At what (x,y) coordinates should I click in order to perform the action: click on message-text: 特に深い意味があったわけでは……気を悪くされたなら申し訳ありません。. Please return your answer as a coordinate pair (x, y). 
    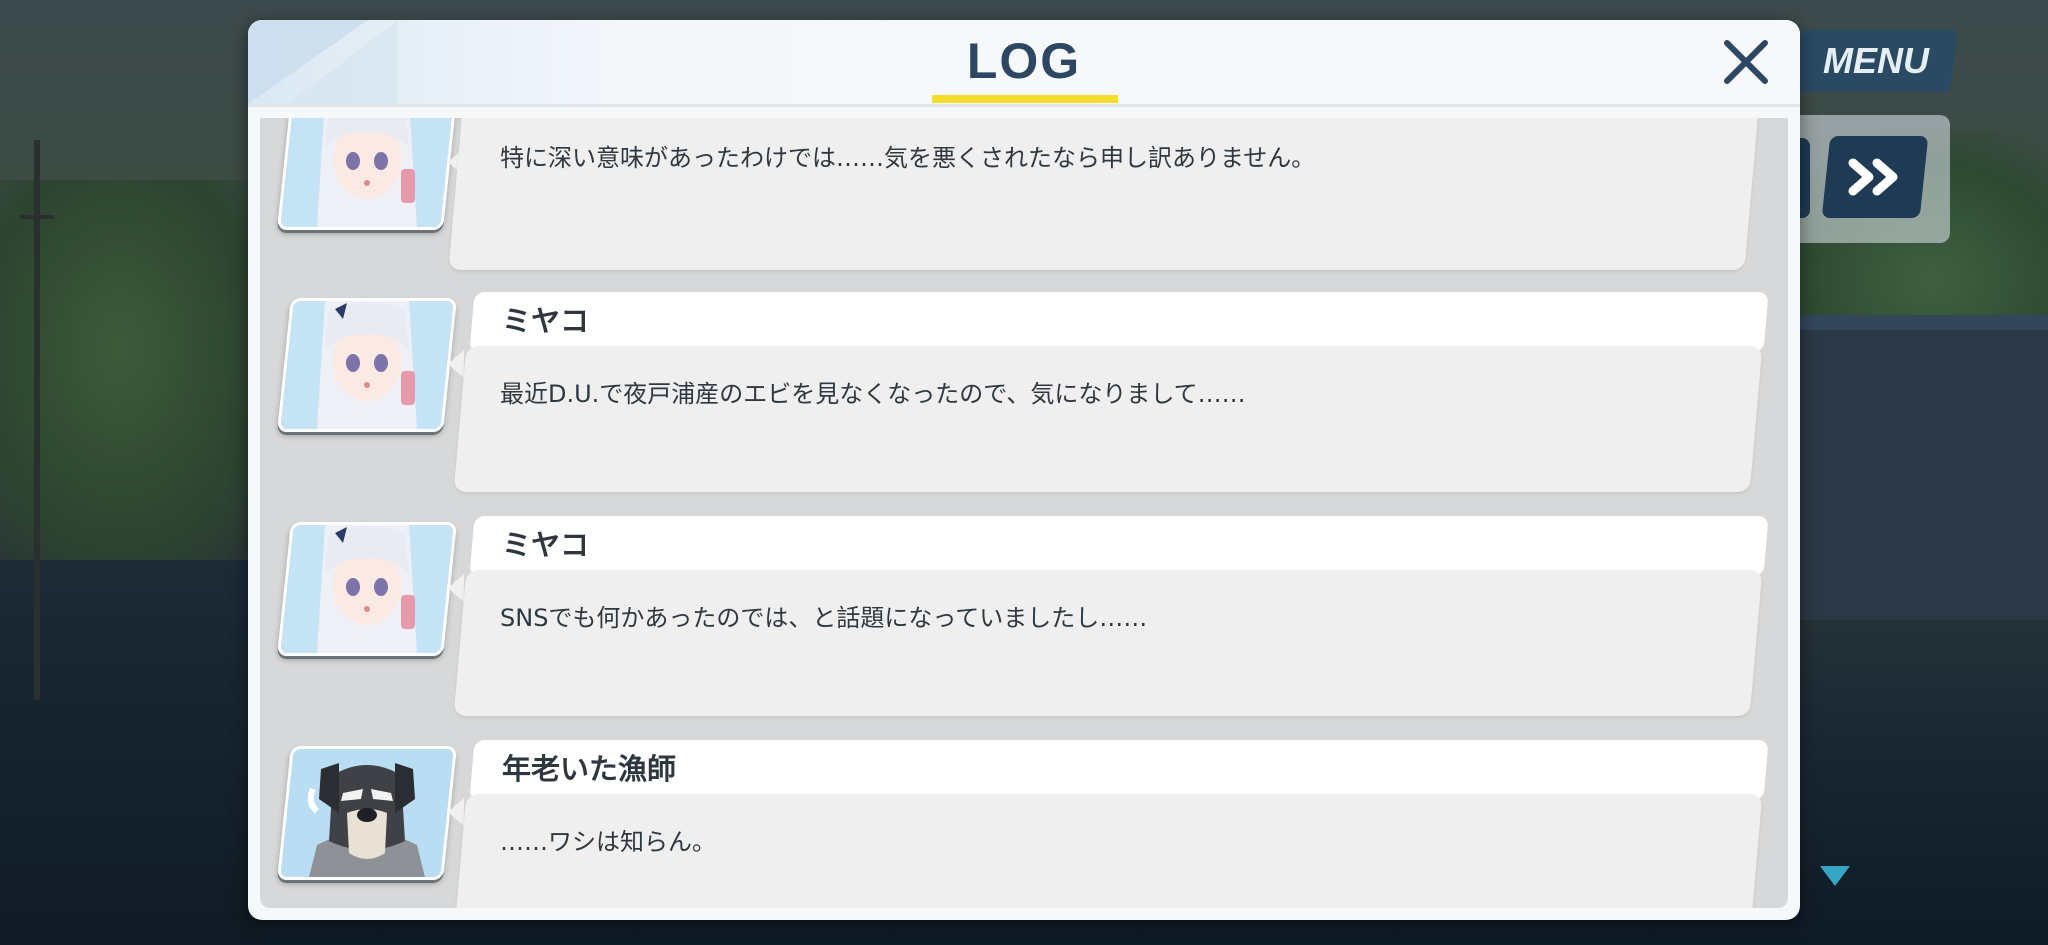
    Looking at the image, I should click on (908, 158).